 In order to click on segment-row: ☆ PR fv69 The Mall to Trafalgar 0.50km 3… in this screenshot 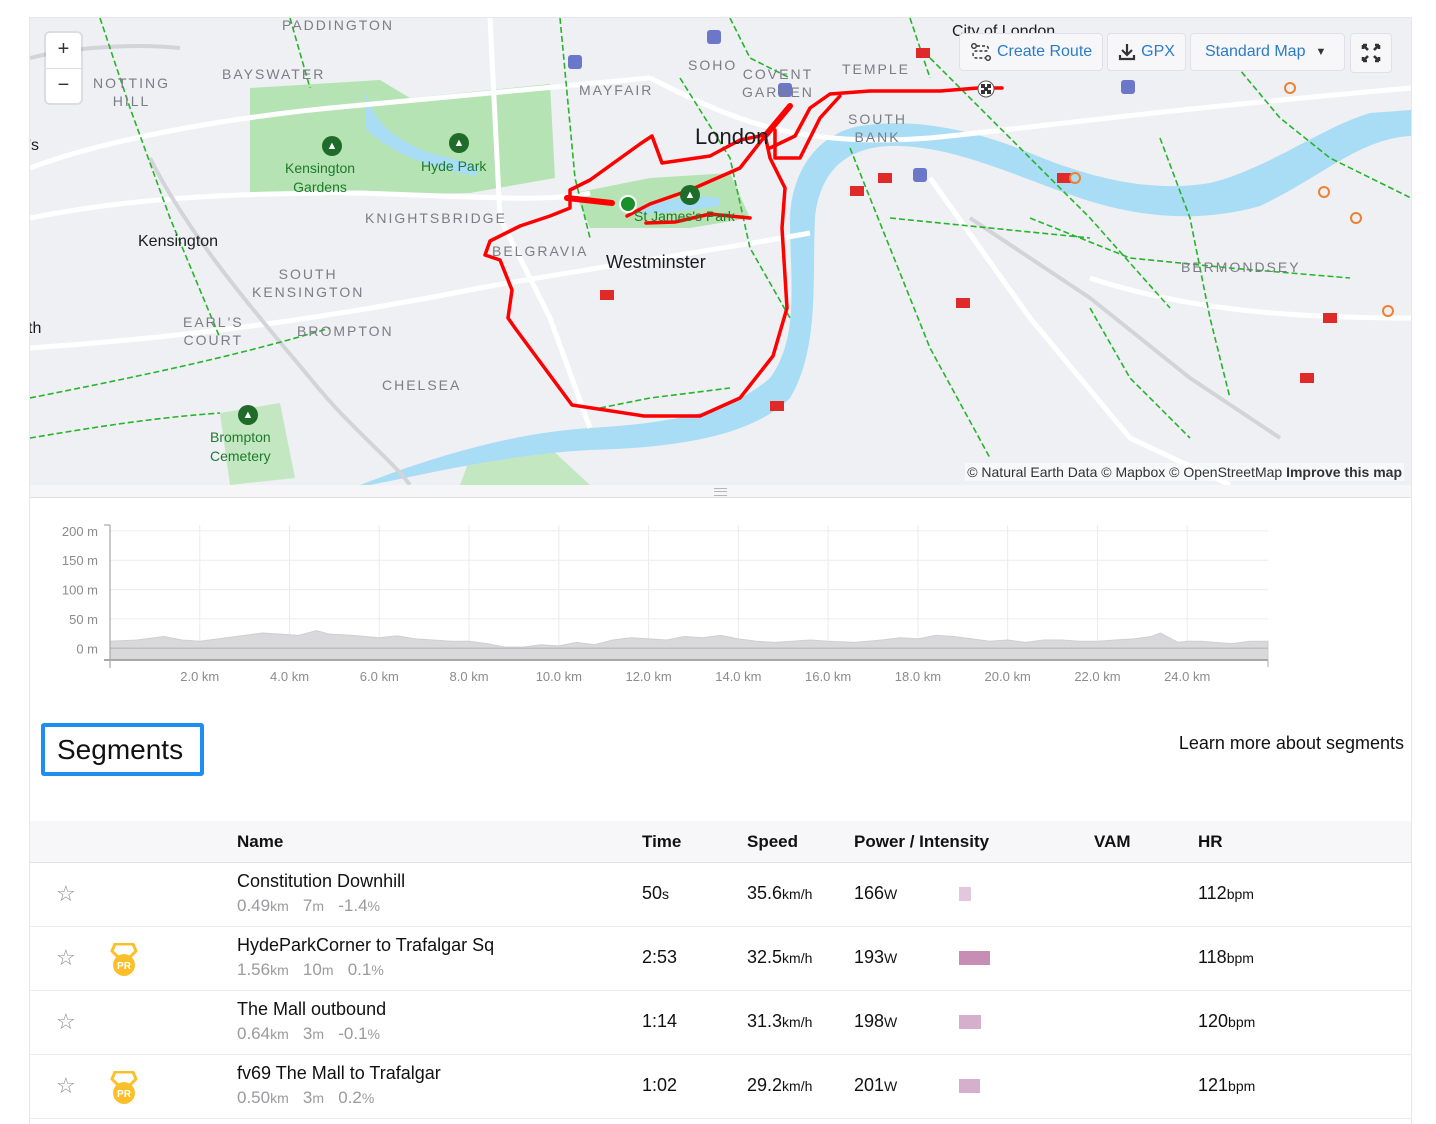, I will do `click(720, 1087)`.